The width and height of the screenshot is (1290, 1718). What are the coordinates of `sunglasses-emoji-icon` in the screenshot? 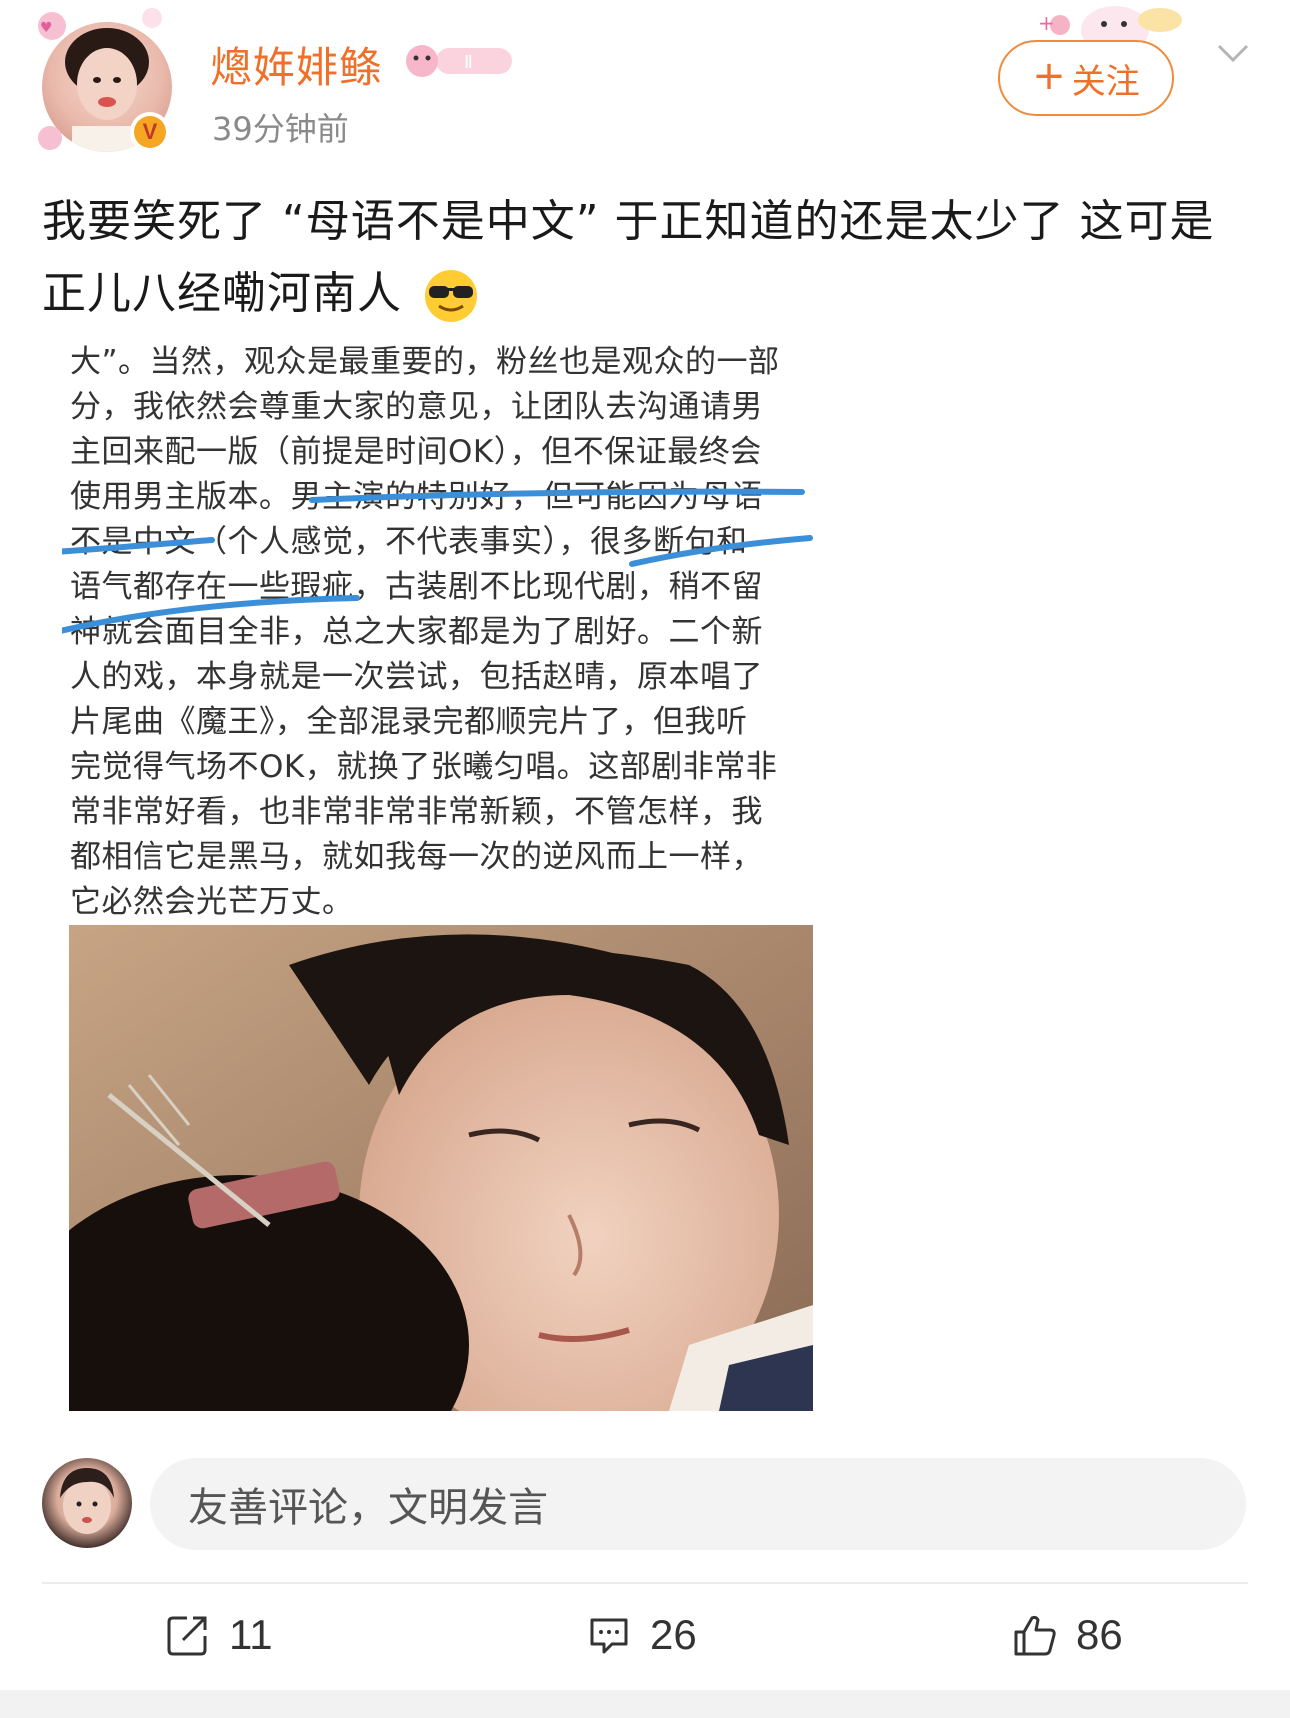 It's located at (451, 296).